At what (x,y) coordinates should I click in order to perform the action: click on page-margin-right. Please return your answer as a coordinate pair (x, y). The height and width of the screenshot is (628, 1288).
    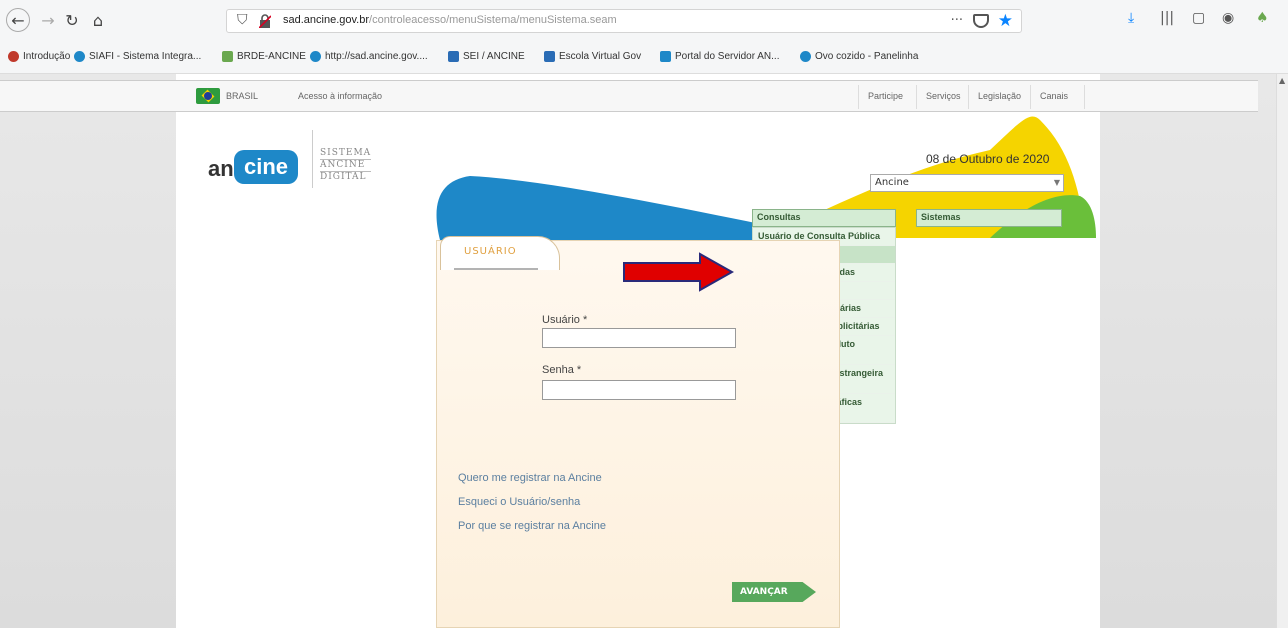
    Looking at the image, I should click on (1188, 351).